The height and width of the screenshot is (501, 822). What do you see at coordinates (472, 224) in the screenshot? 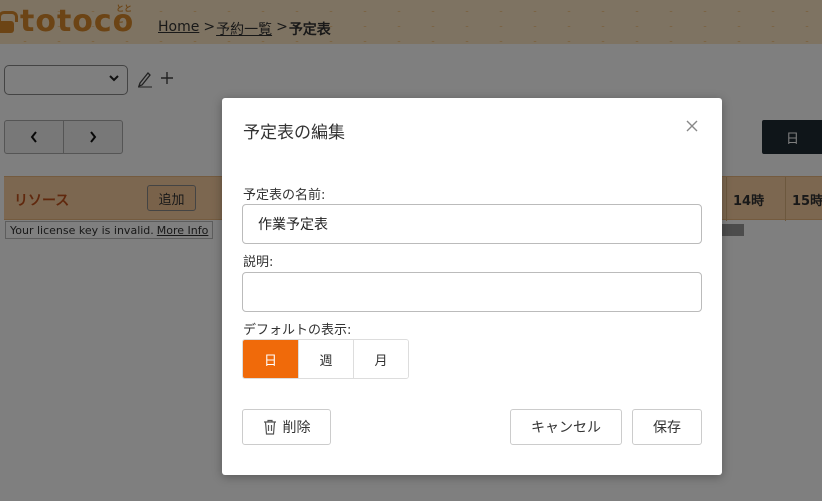
I see `schedule-name-input: 作業予定表` at bounding box center [472, 224].